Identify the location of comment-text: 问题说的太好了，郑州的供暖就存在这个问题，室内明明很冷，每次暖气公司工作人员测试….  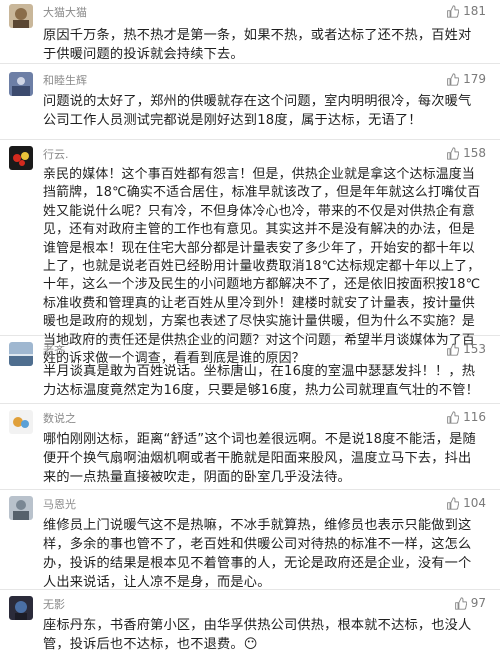
(257, 111).